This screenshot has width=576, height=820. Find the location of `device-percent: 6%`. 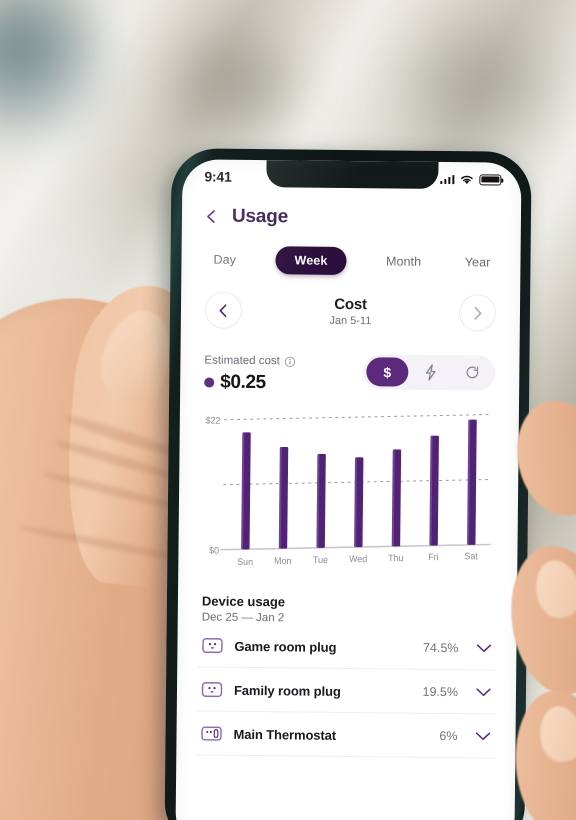

device-percent: 6% is located at coordinates (448, 736).